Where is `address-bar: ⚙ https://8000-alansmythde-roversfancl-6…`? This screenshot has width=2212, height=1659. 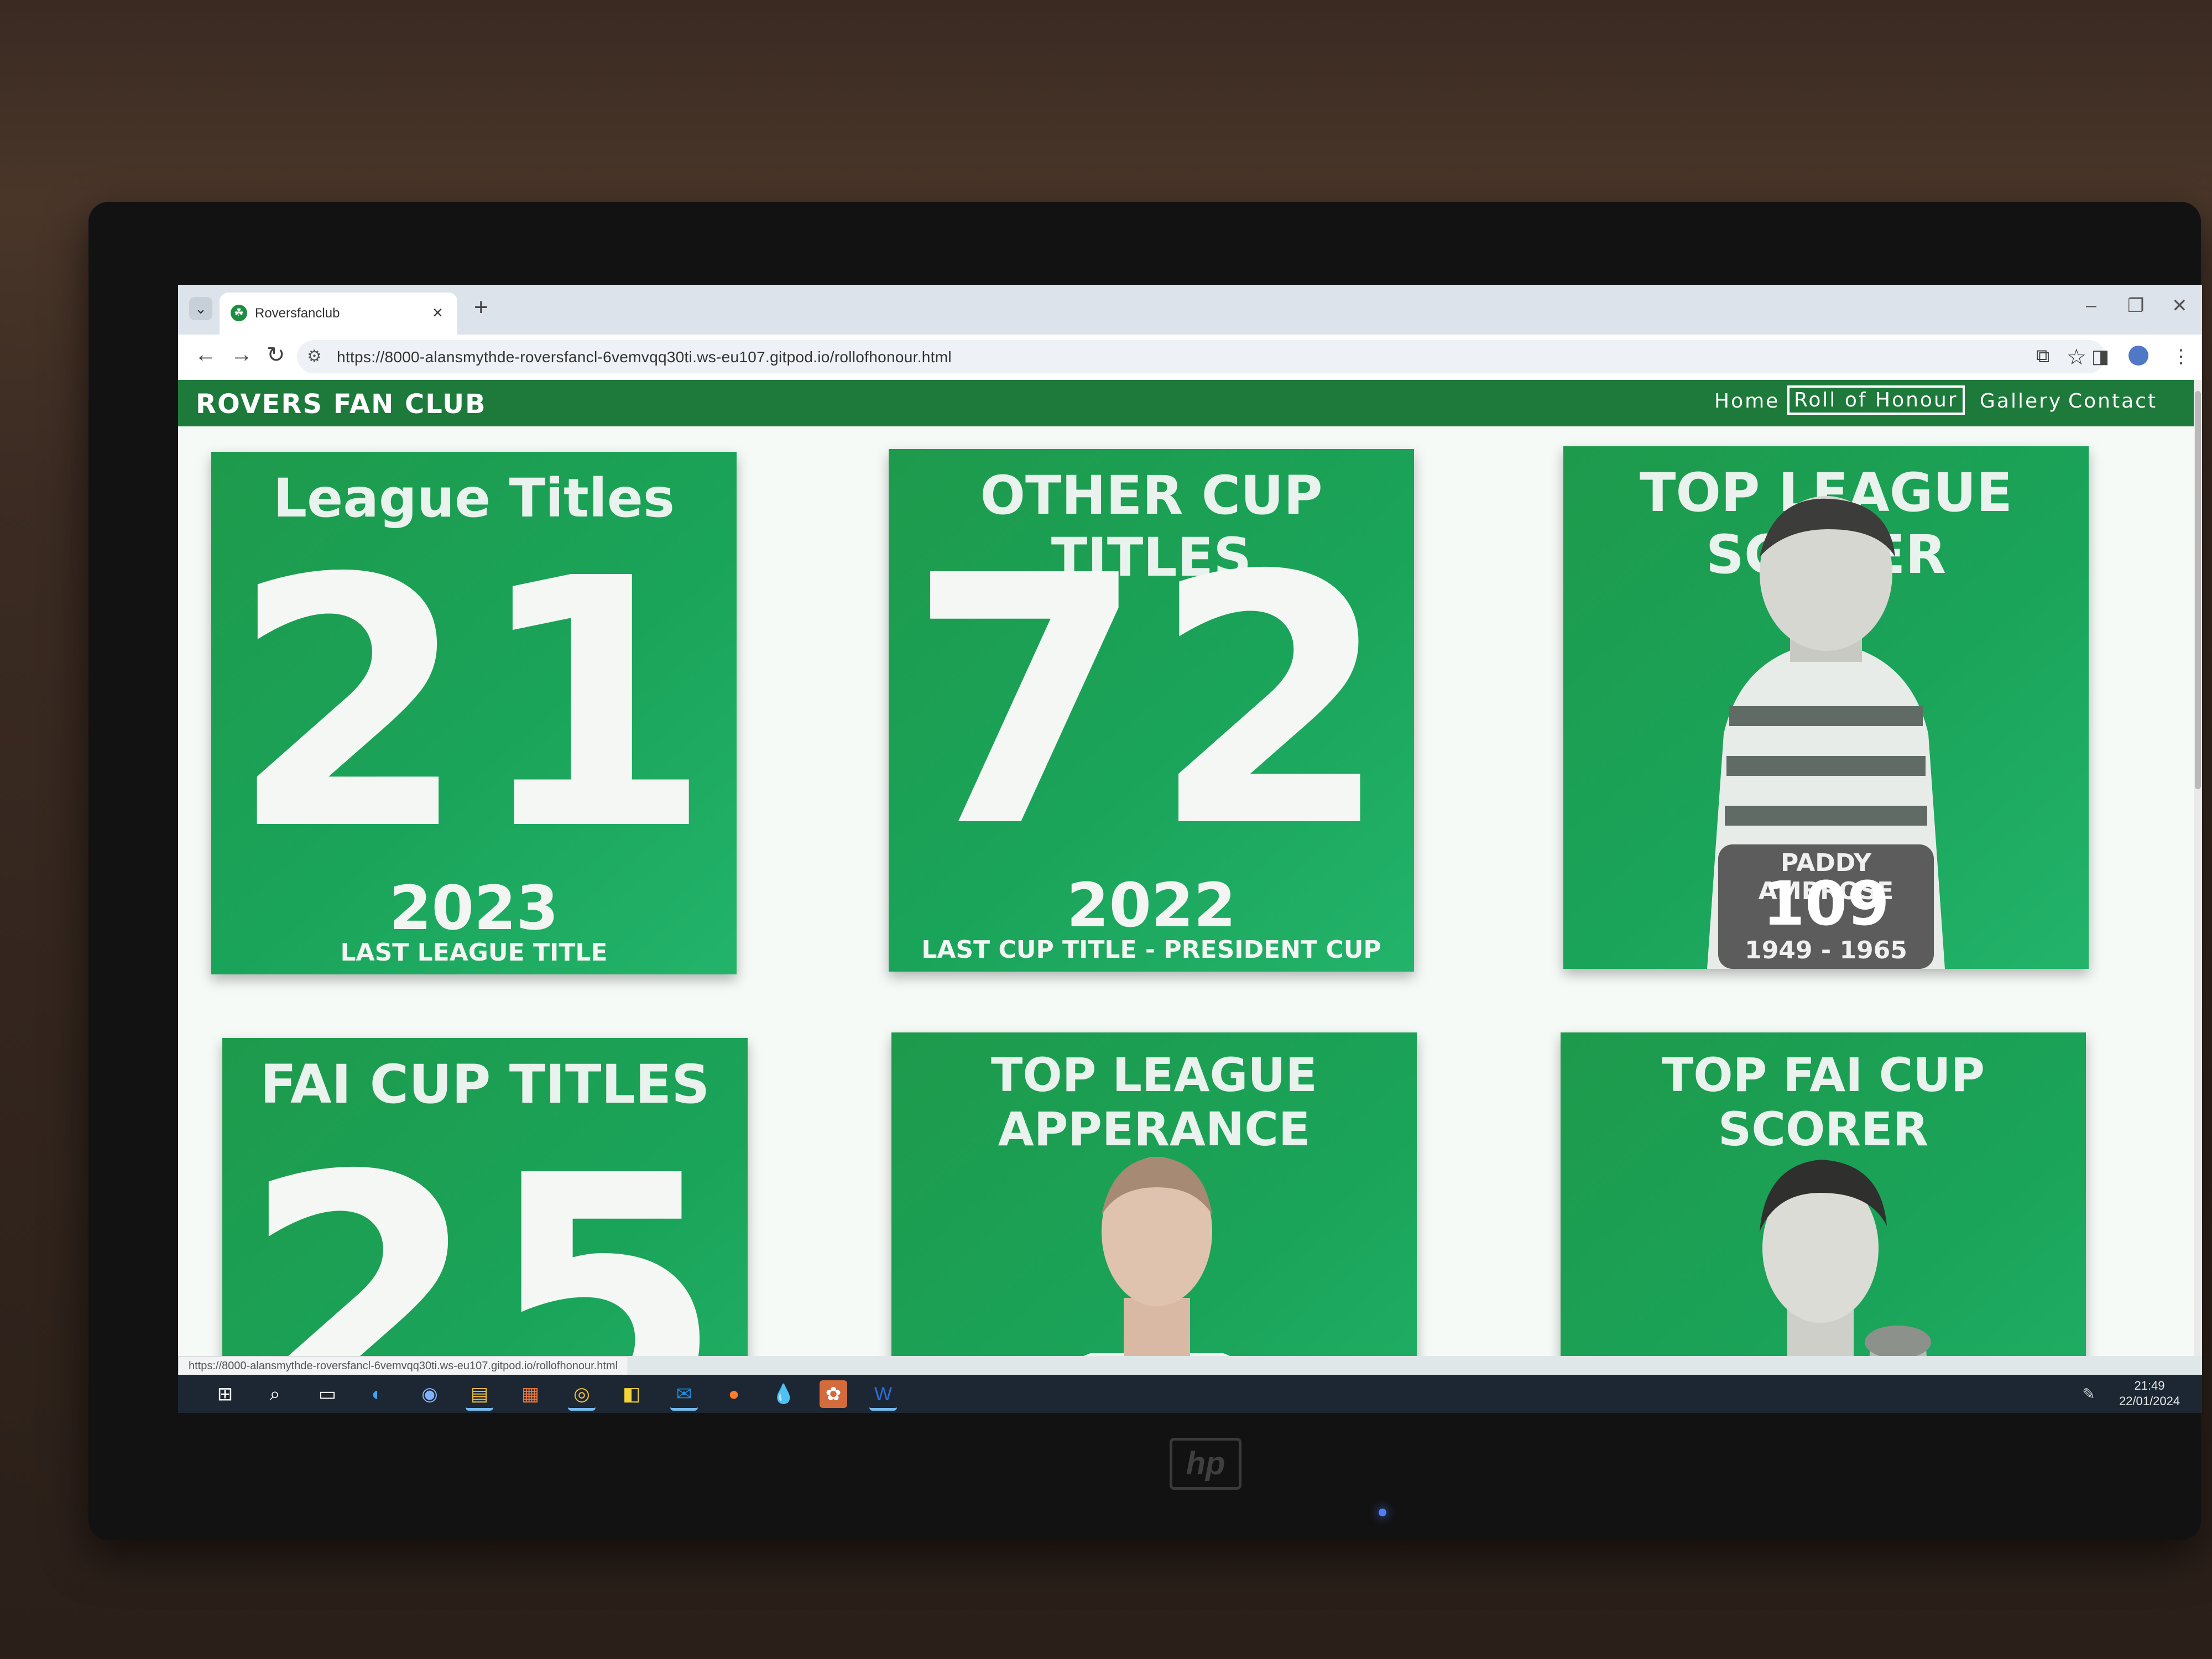
address-bar: ⚙ https://8000-alansmythde-roversfancl-6… is located at coordinates (1201, 357).